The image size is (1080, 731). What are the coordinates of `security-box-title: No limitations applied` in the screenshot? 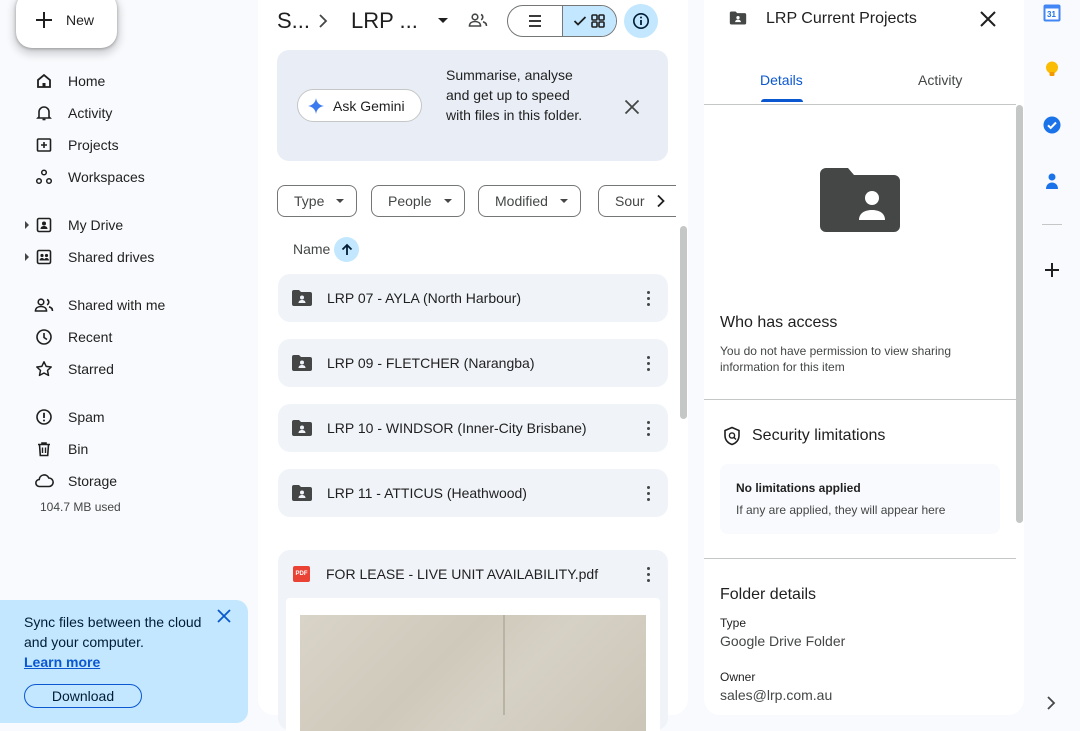 It's located at (798, 488).